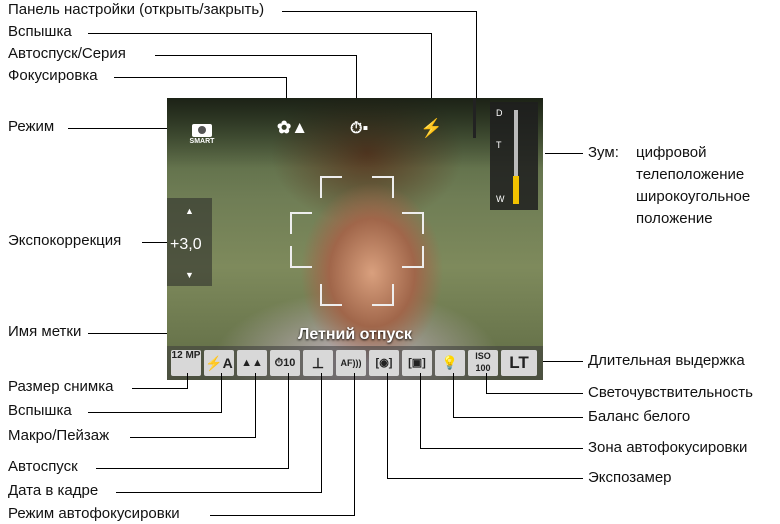  Describe the element at coordinates (331, 295) in the screenshot. I see `bracket-bl2` at that location.